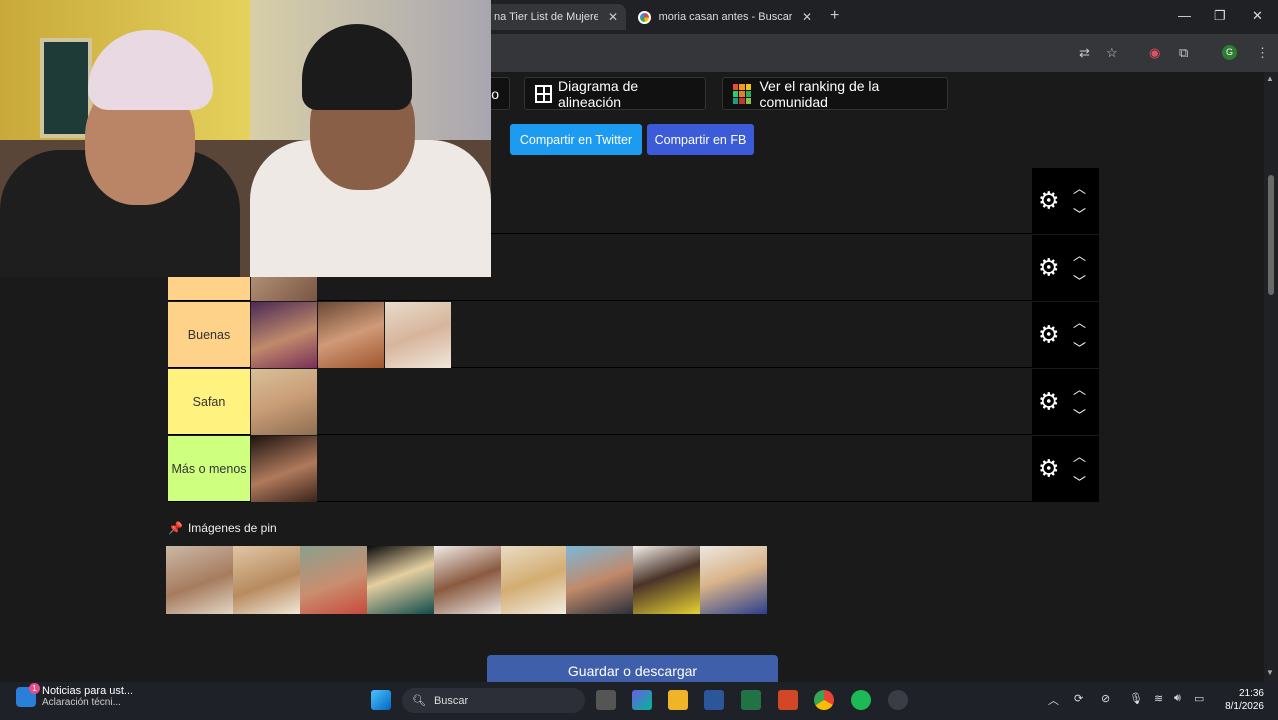 The image size is (1278, 720). What do you see at coordinates (1105, 698) in the screenshot?
I see `network-off-icon: ⊘` at bounding box center [1105, 698].